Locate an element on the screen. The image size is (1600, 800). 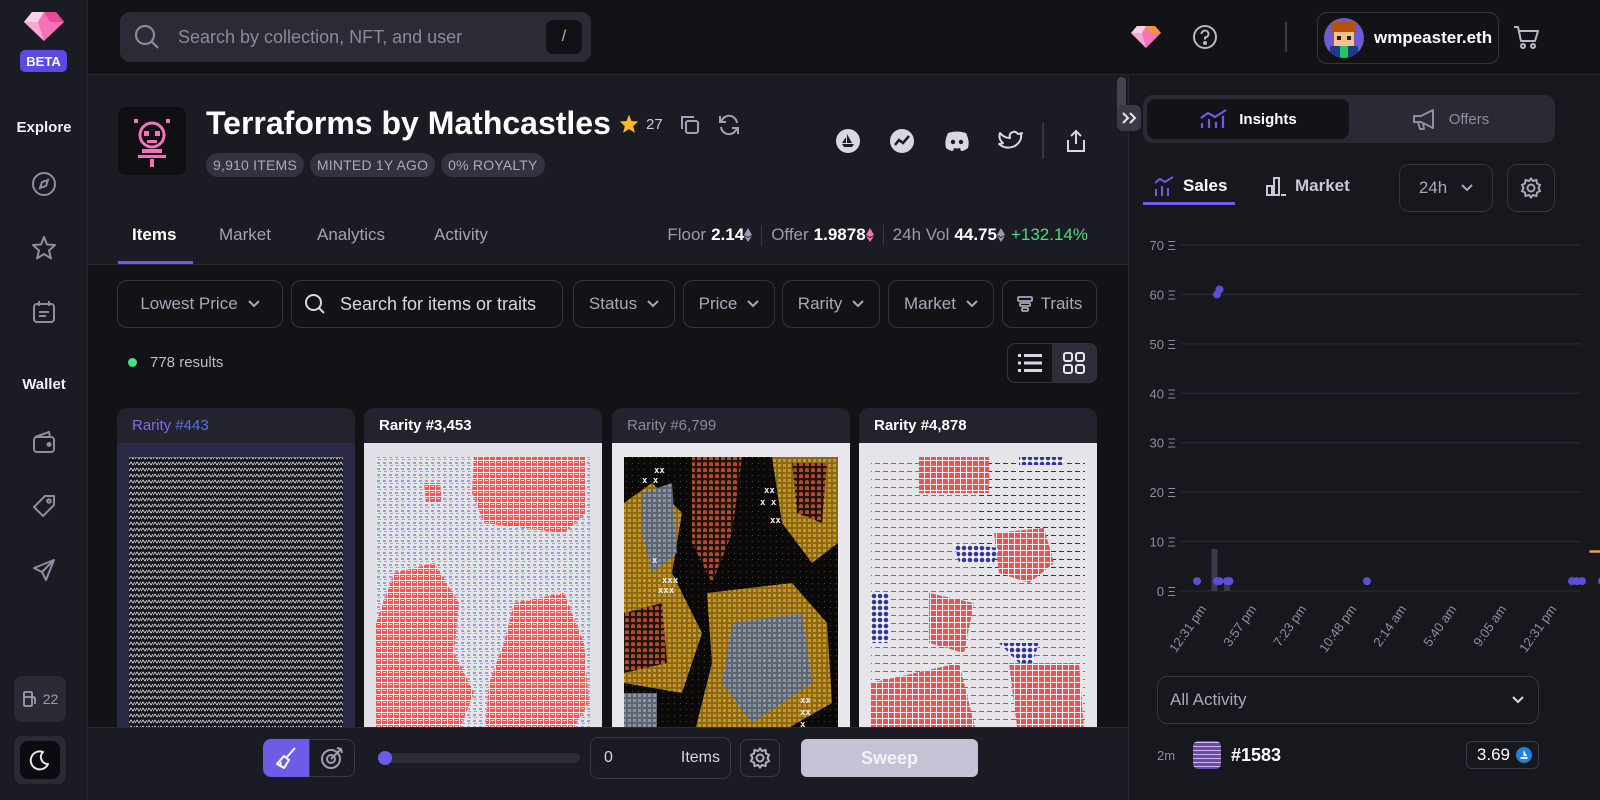
traits-filter: Traits is located at coordinates (1049, 304).